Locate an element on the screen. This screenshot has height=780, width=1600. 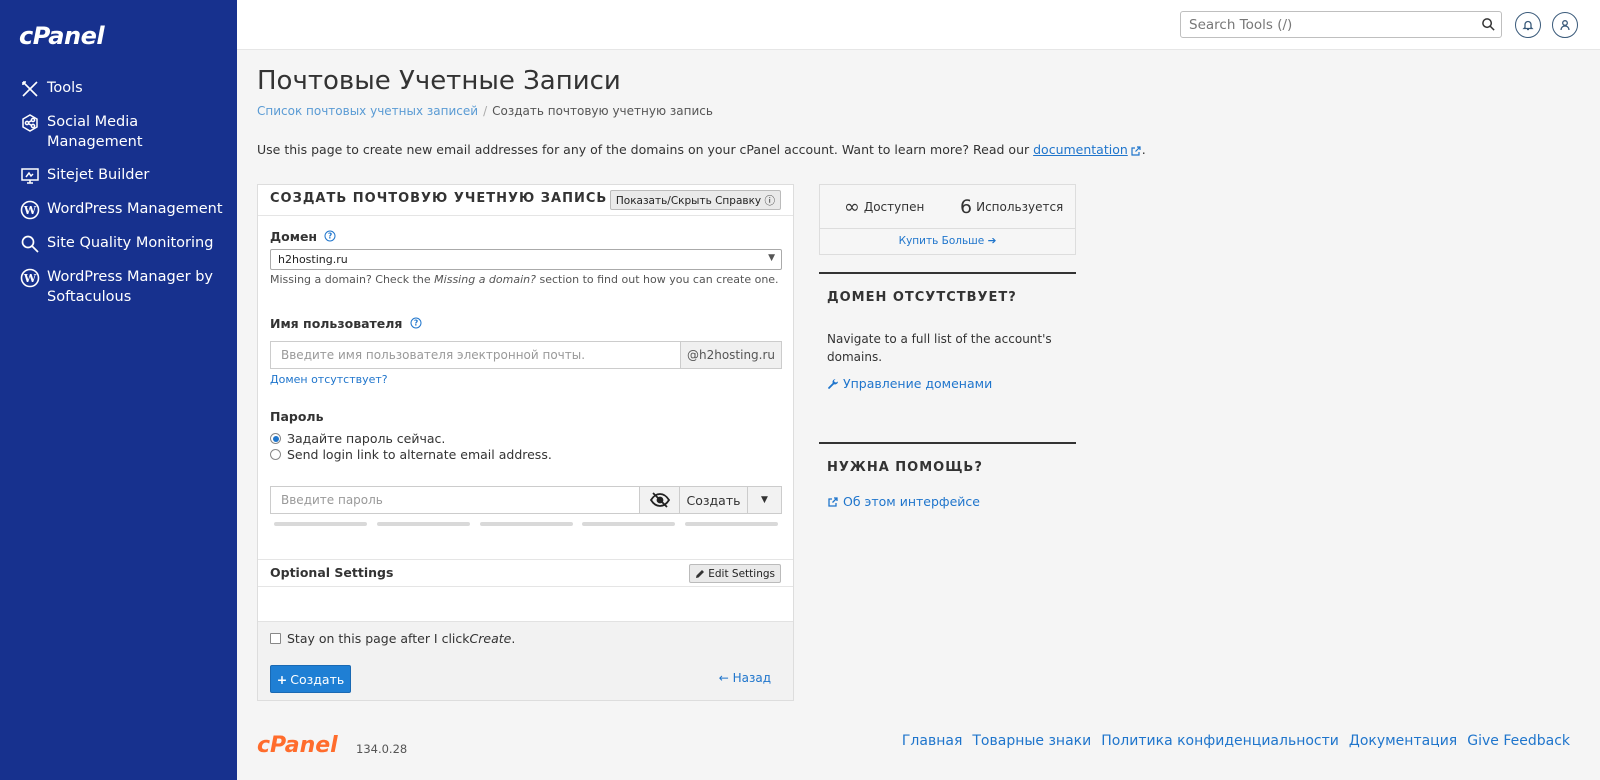
sidebar-item-sitejet: Sitejet Builder is located at coordinates (118, 175).